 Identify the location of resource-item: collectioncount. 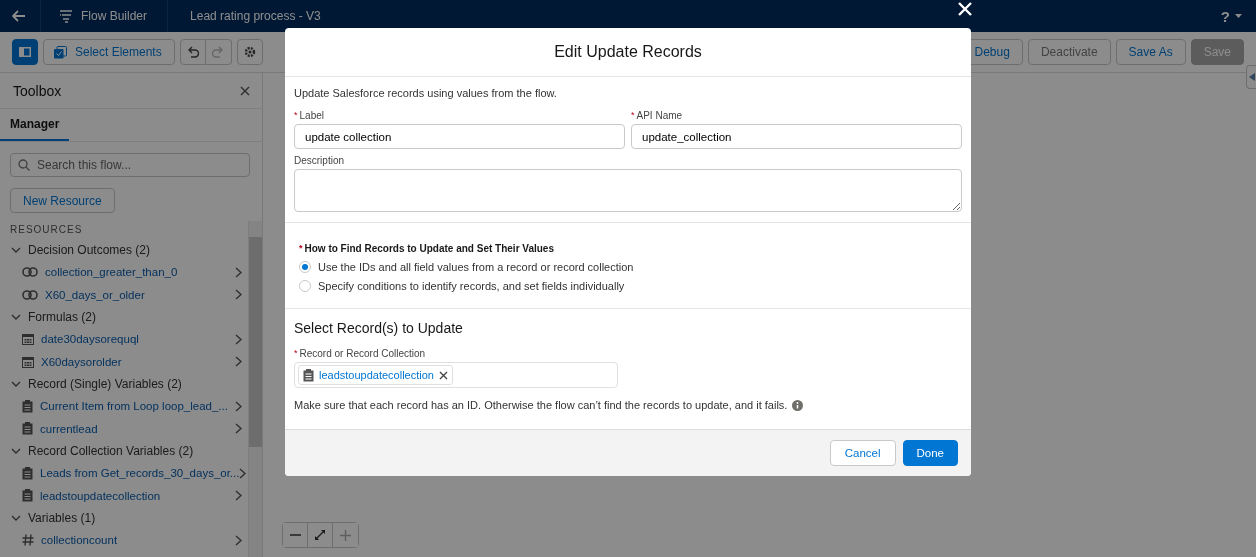
(138, 540).